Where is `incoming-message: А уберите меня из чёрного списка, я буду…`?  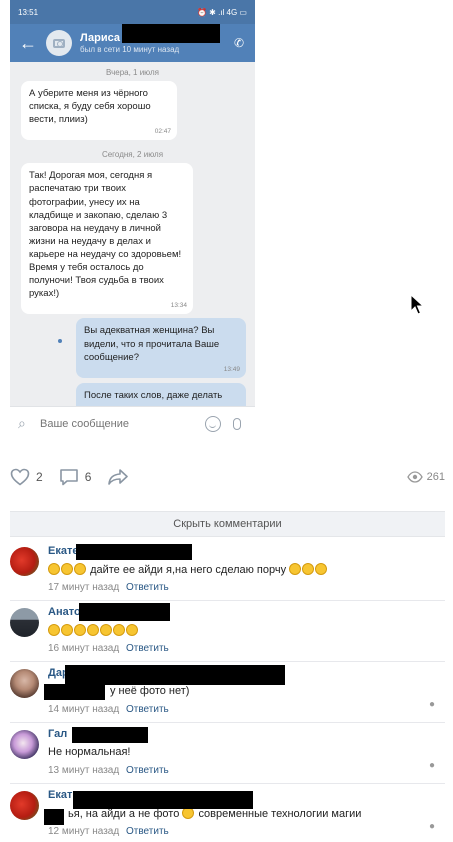
incoming-message: А уберите меня из чёрного списка, я буду… is located at coordinates (99, 111).